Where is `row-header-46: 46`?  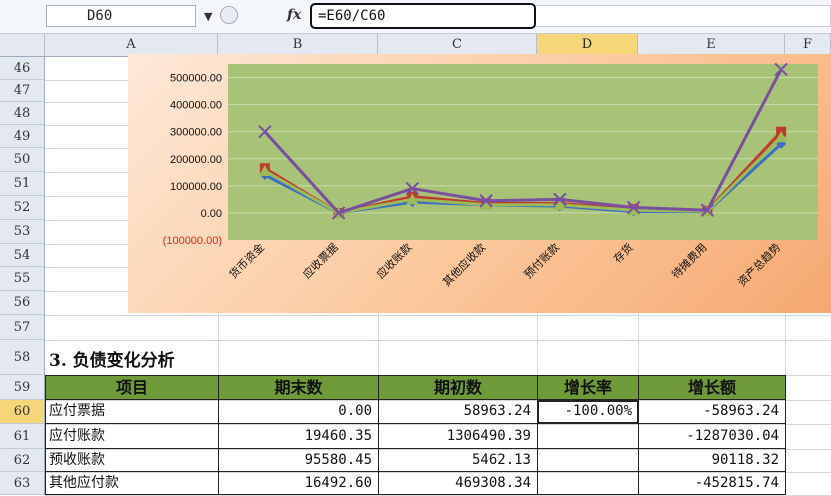
row-header-46: 46 is located at coordinates (22, 68).